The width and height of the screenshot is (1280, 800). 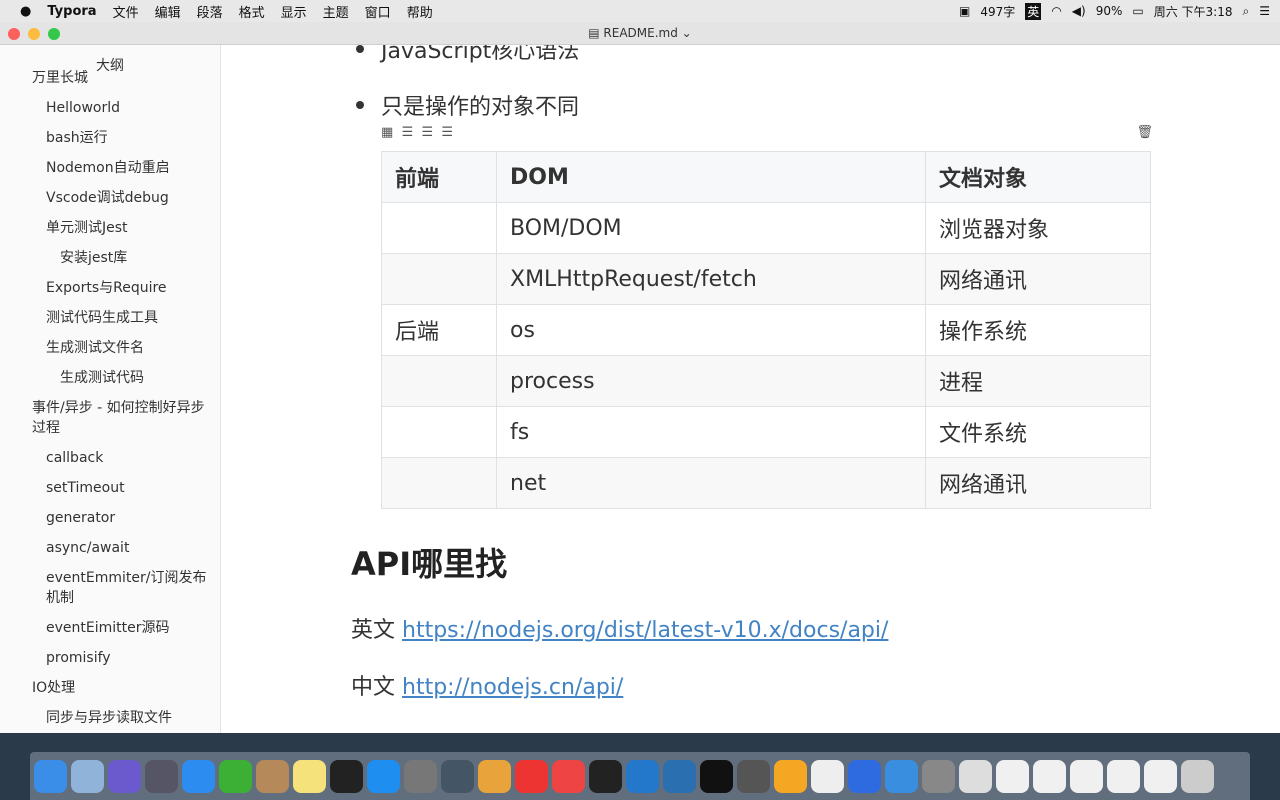 What do you see at coordinates (1038, 330) in the screenshot?
I see `table-cell: 操作系统` at bounding box center [1038, 330].